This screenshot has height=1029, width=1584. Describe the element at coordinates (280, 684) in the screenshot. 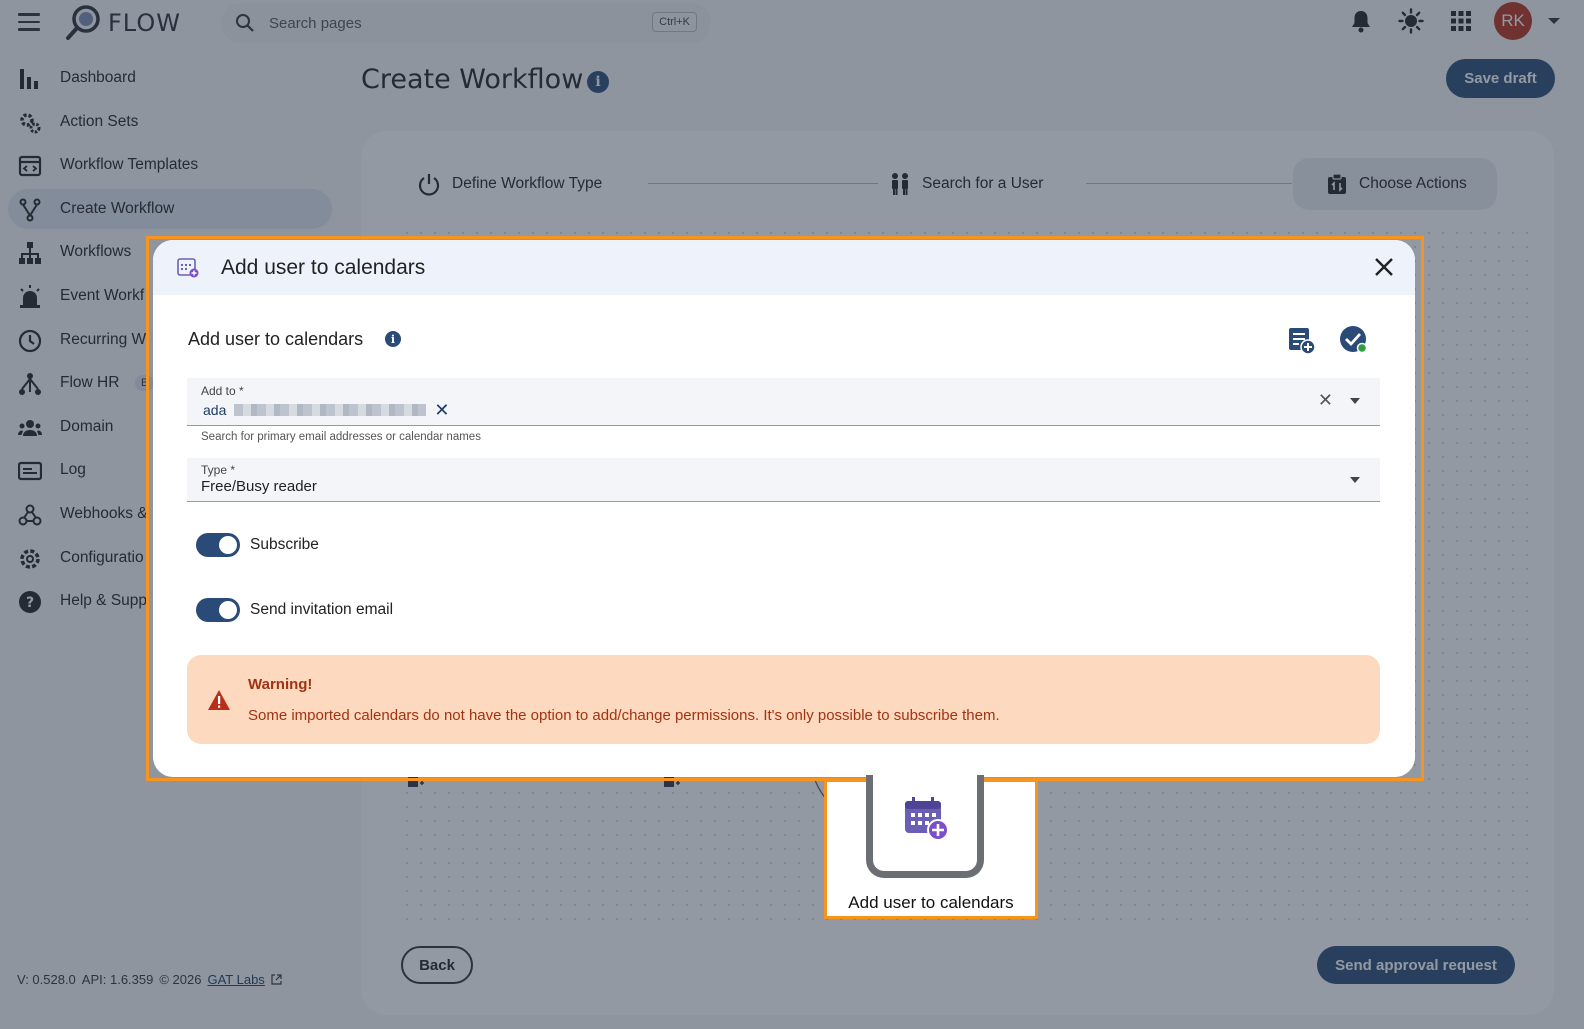

I see `warning-title: Warning!` at that location.